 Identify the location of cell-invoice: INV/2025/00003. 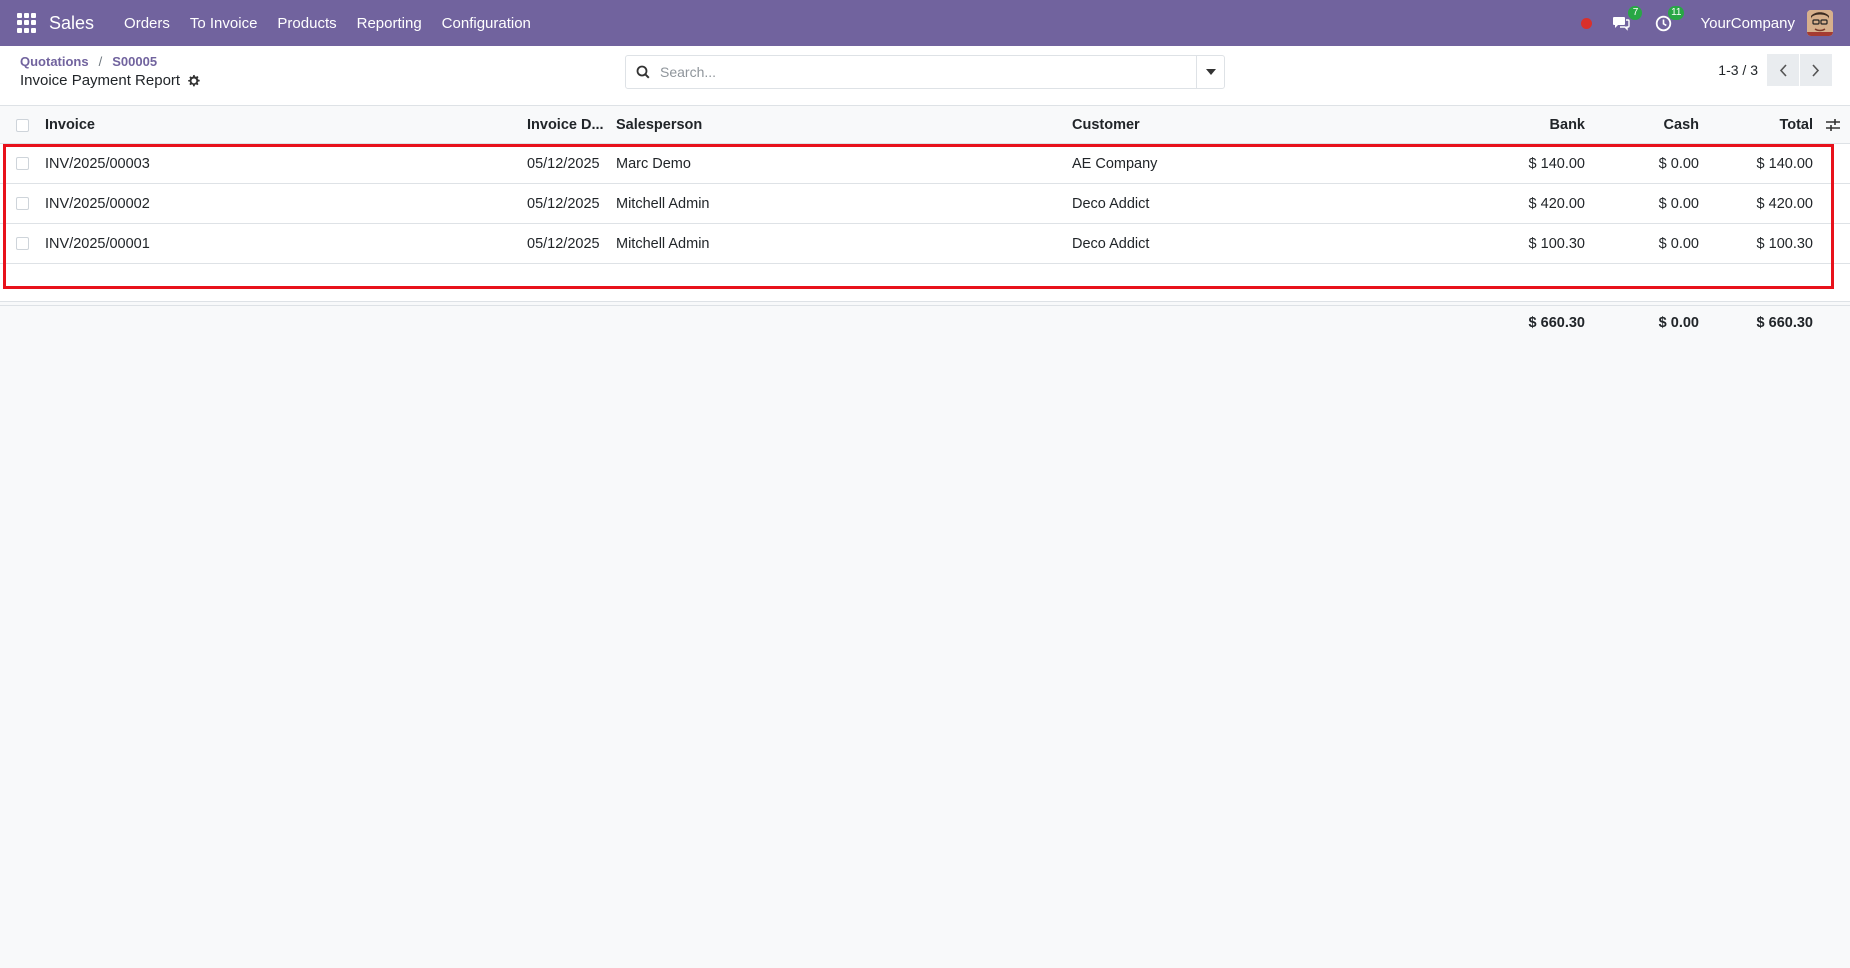
(97, 163).